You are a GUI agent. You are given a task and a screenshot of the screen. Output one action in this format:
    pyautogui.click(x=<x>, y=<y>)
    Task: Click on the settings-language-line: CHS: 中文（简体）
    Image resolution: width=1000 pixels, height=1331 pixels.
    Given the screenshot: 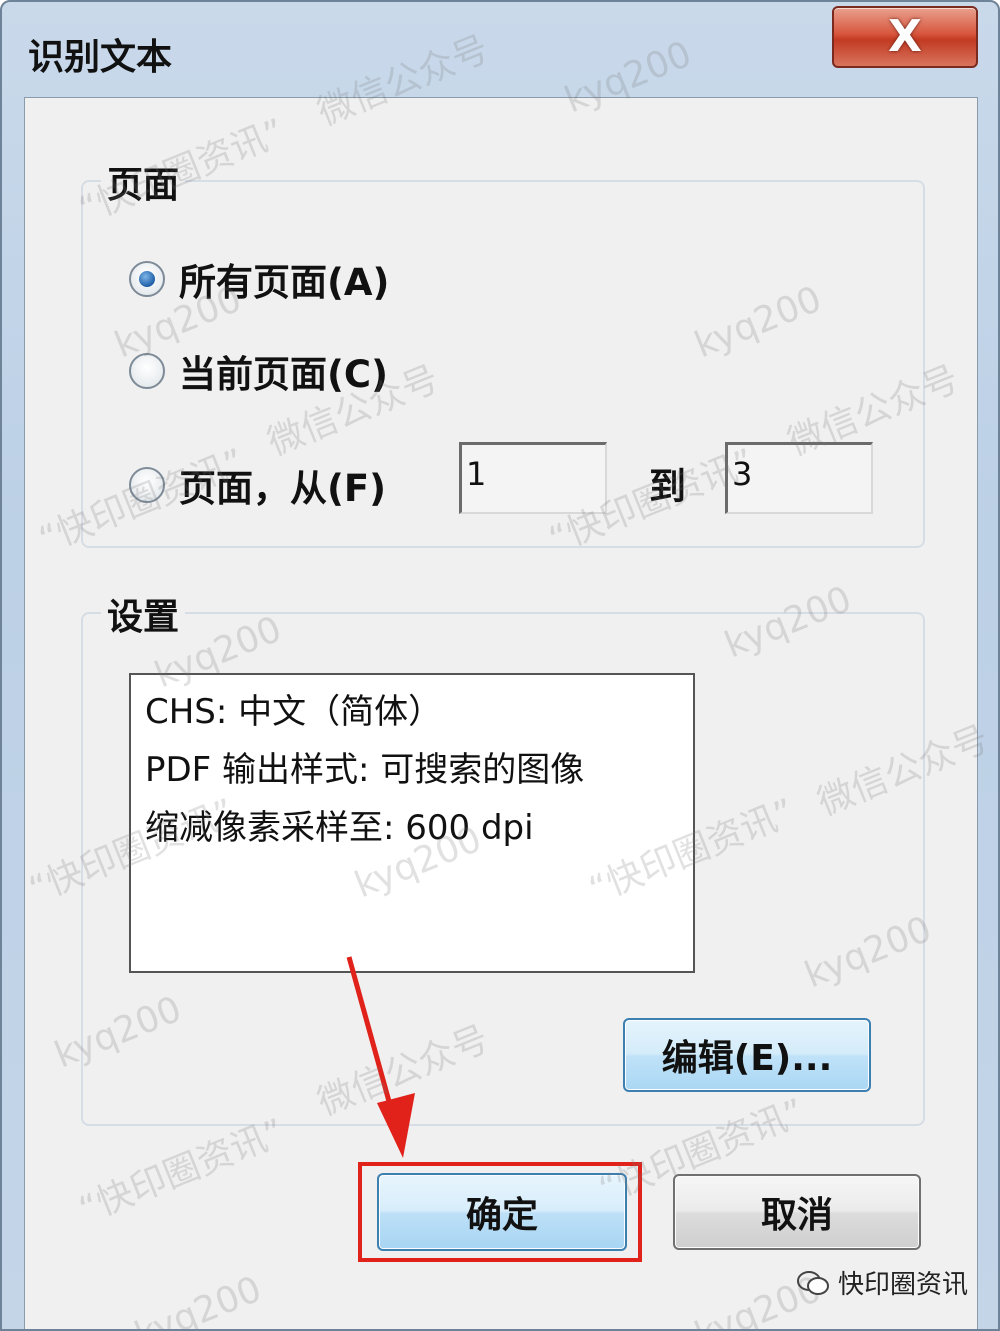 What is the action you would take?
    pyautogui.click(x=294, y=712)
    